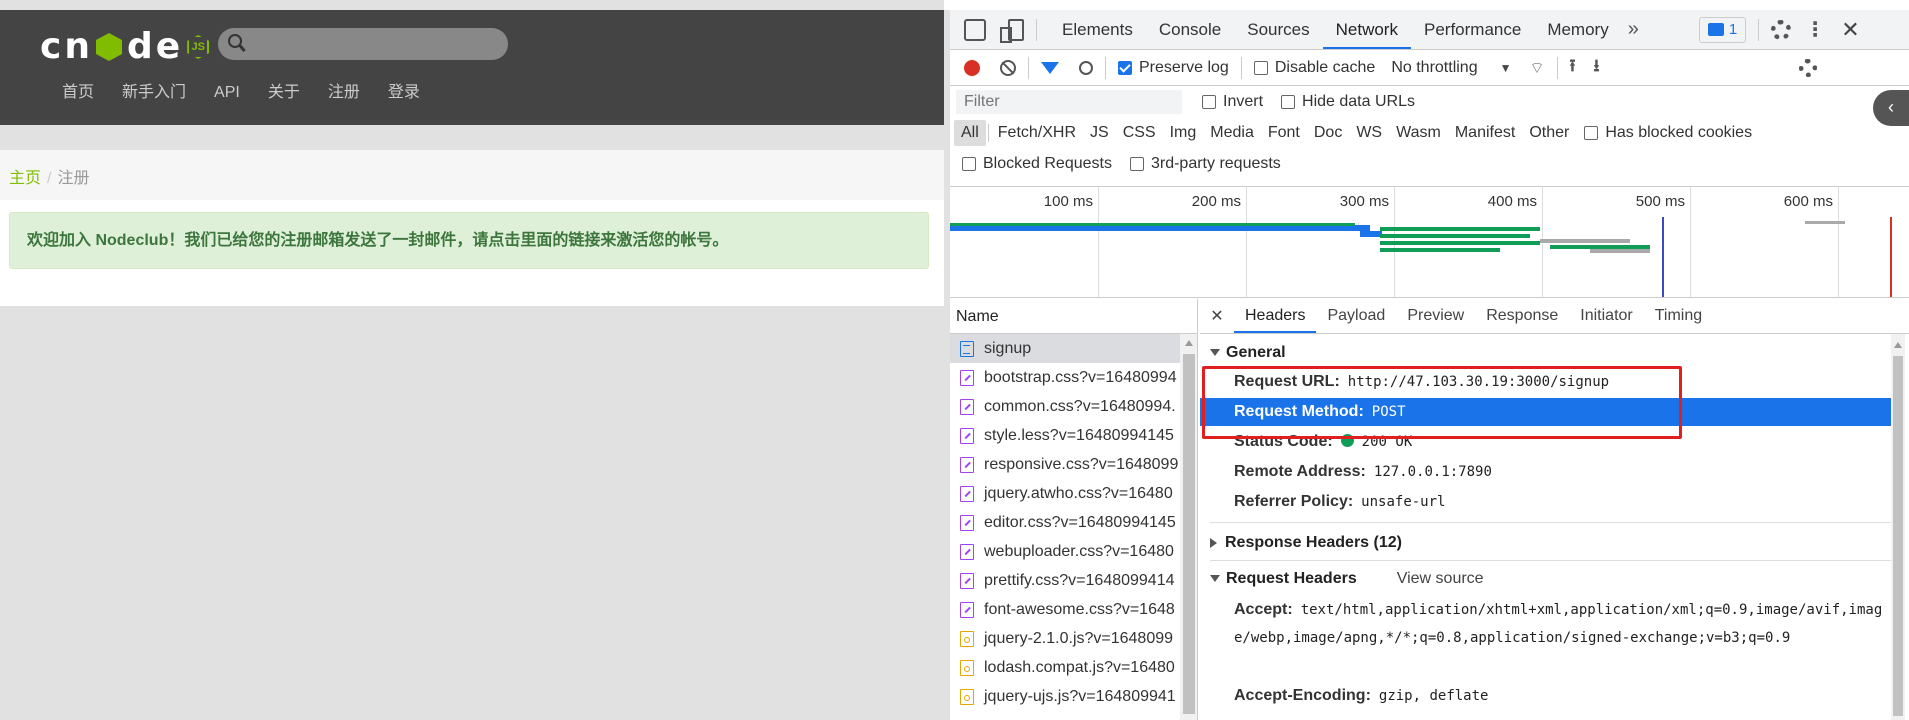  I want to click on name-column-header: Name, so click(1074, 316).